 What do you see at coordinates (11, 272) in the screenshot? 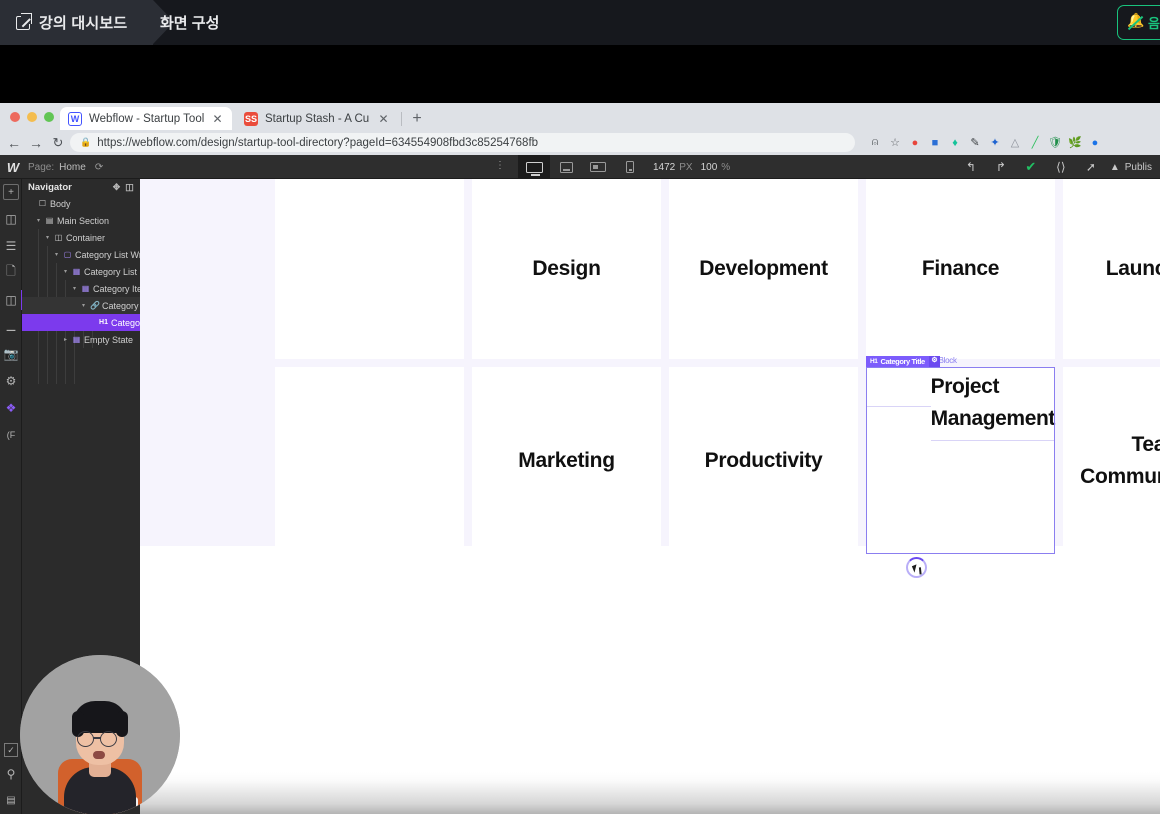
I see `pages-icon: 🗋` at bounding box center [11, 272].